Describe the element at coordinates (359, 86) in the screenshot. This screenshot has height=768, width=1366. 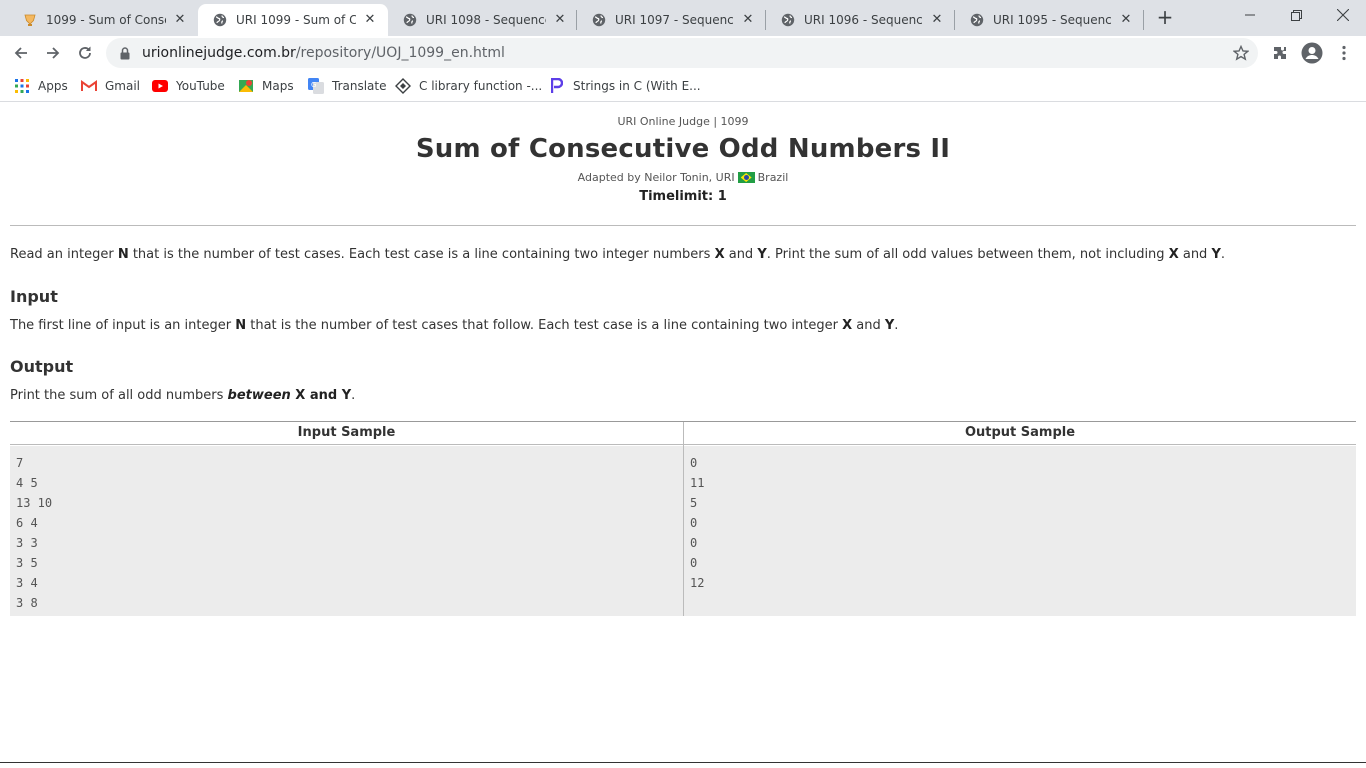
I see `bookmark-label: Translate` at that location.